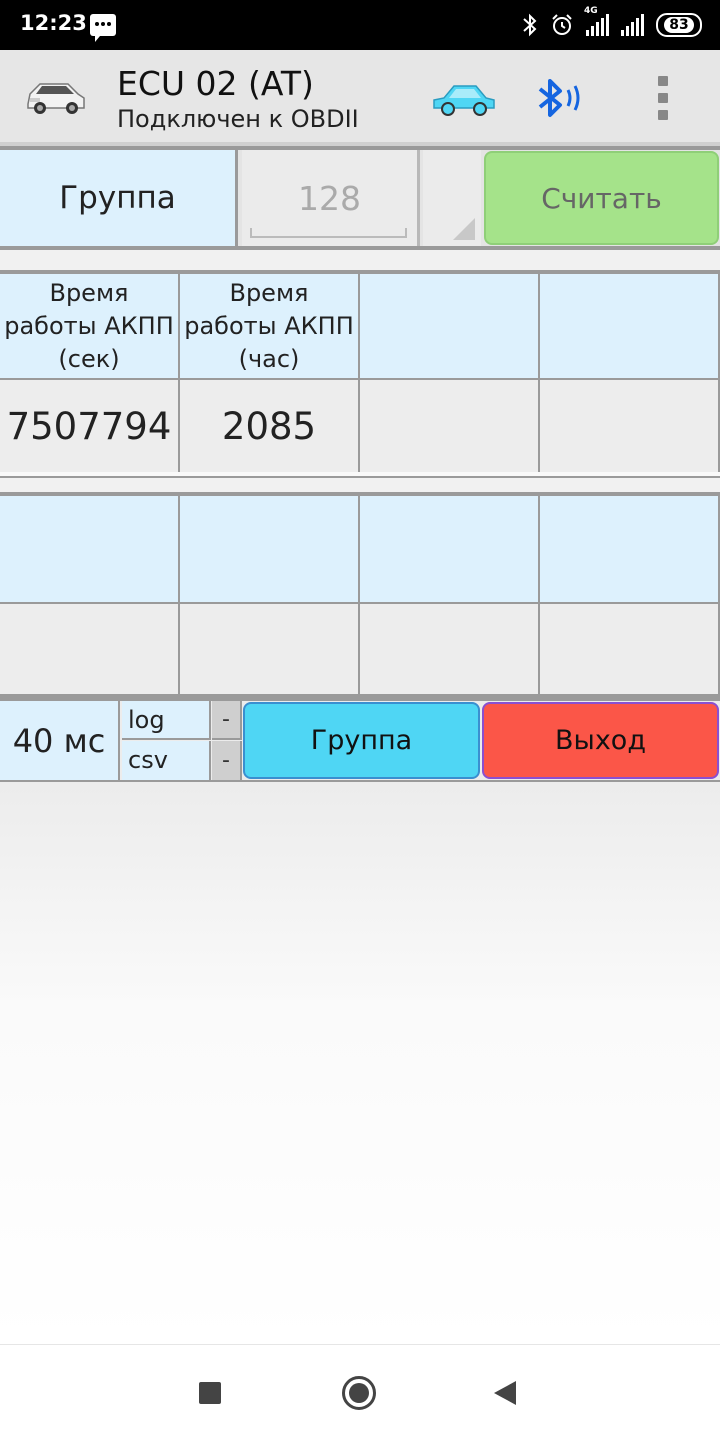  I want to click on status-time: 12:23, so click(53, 23).